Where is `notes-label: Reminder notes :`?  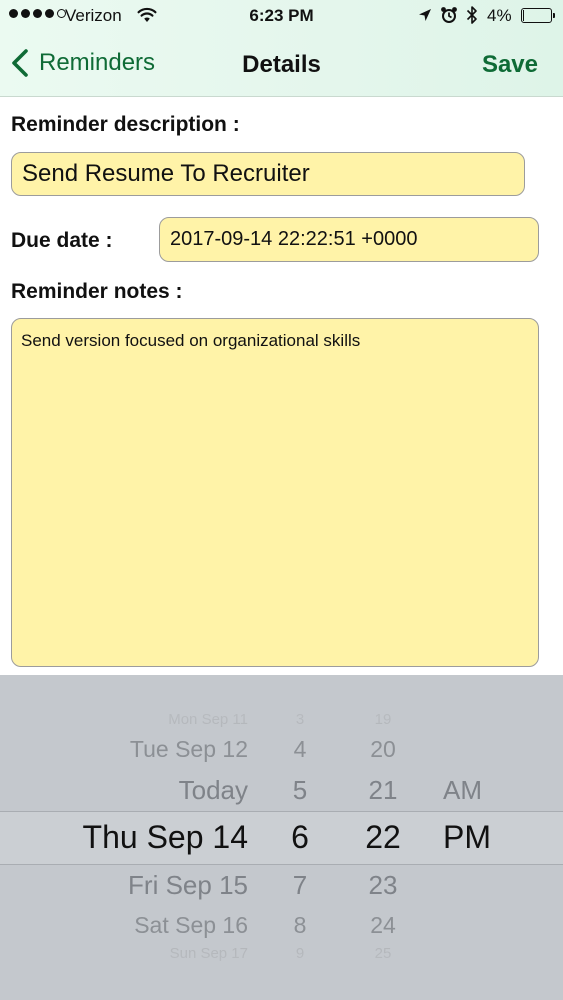
notes-label: Reminder notes : is located at coordinates (97, 291).